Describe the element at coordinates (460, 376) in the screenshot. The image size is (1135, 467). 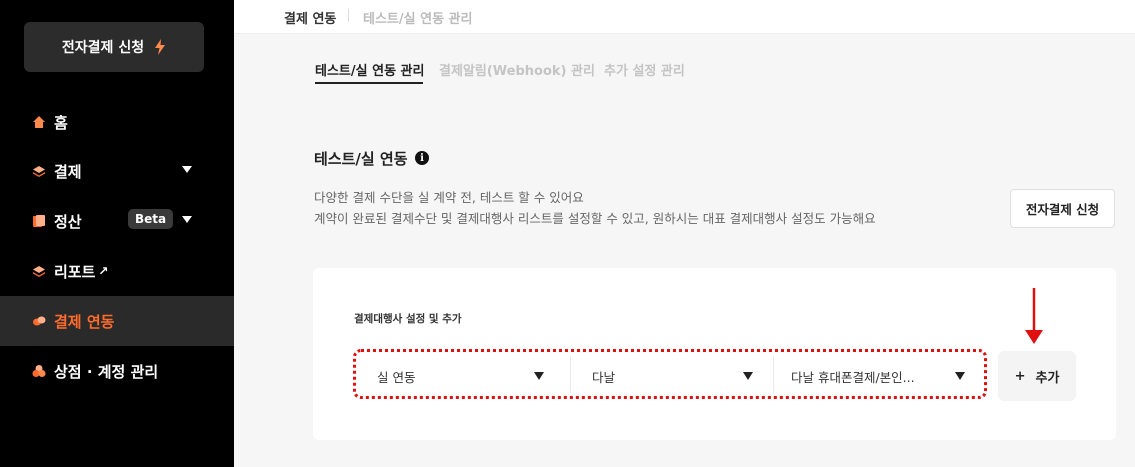
I see `mode-select: 실 연동` at that location.